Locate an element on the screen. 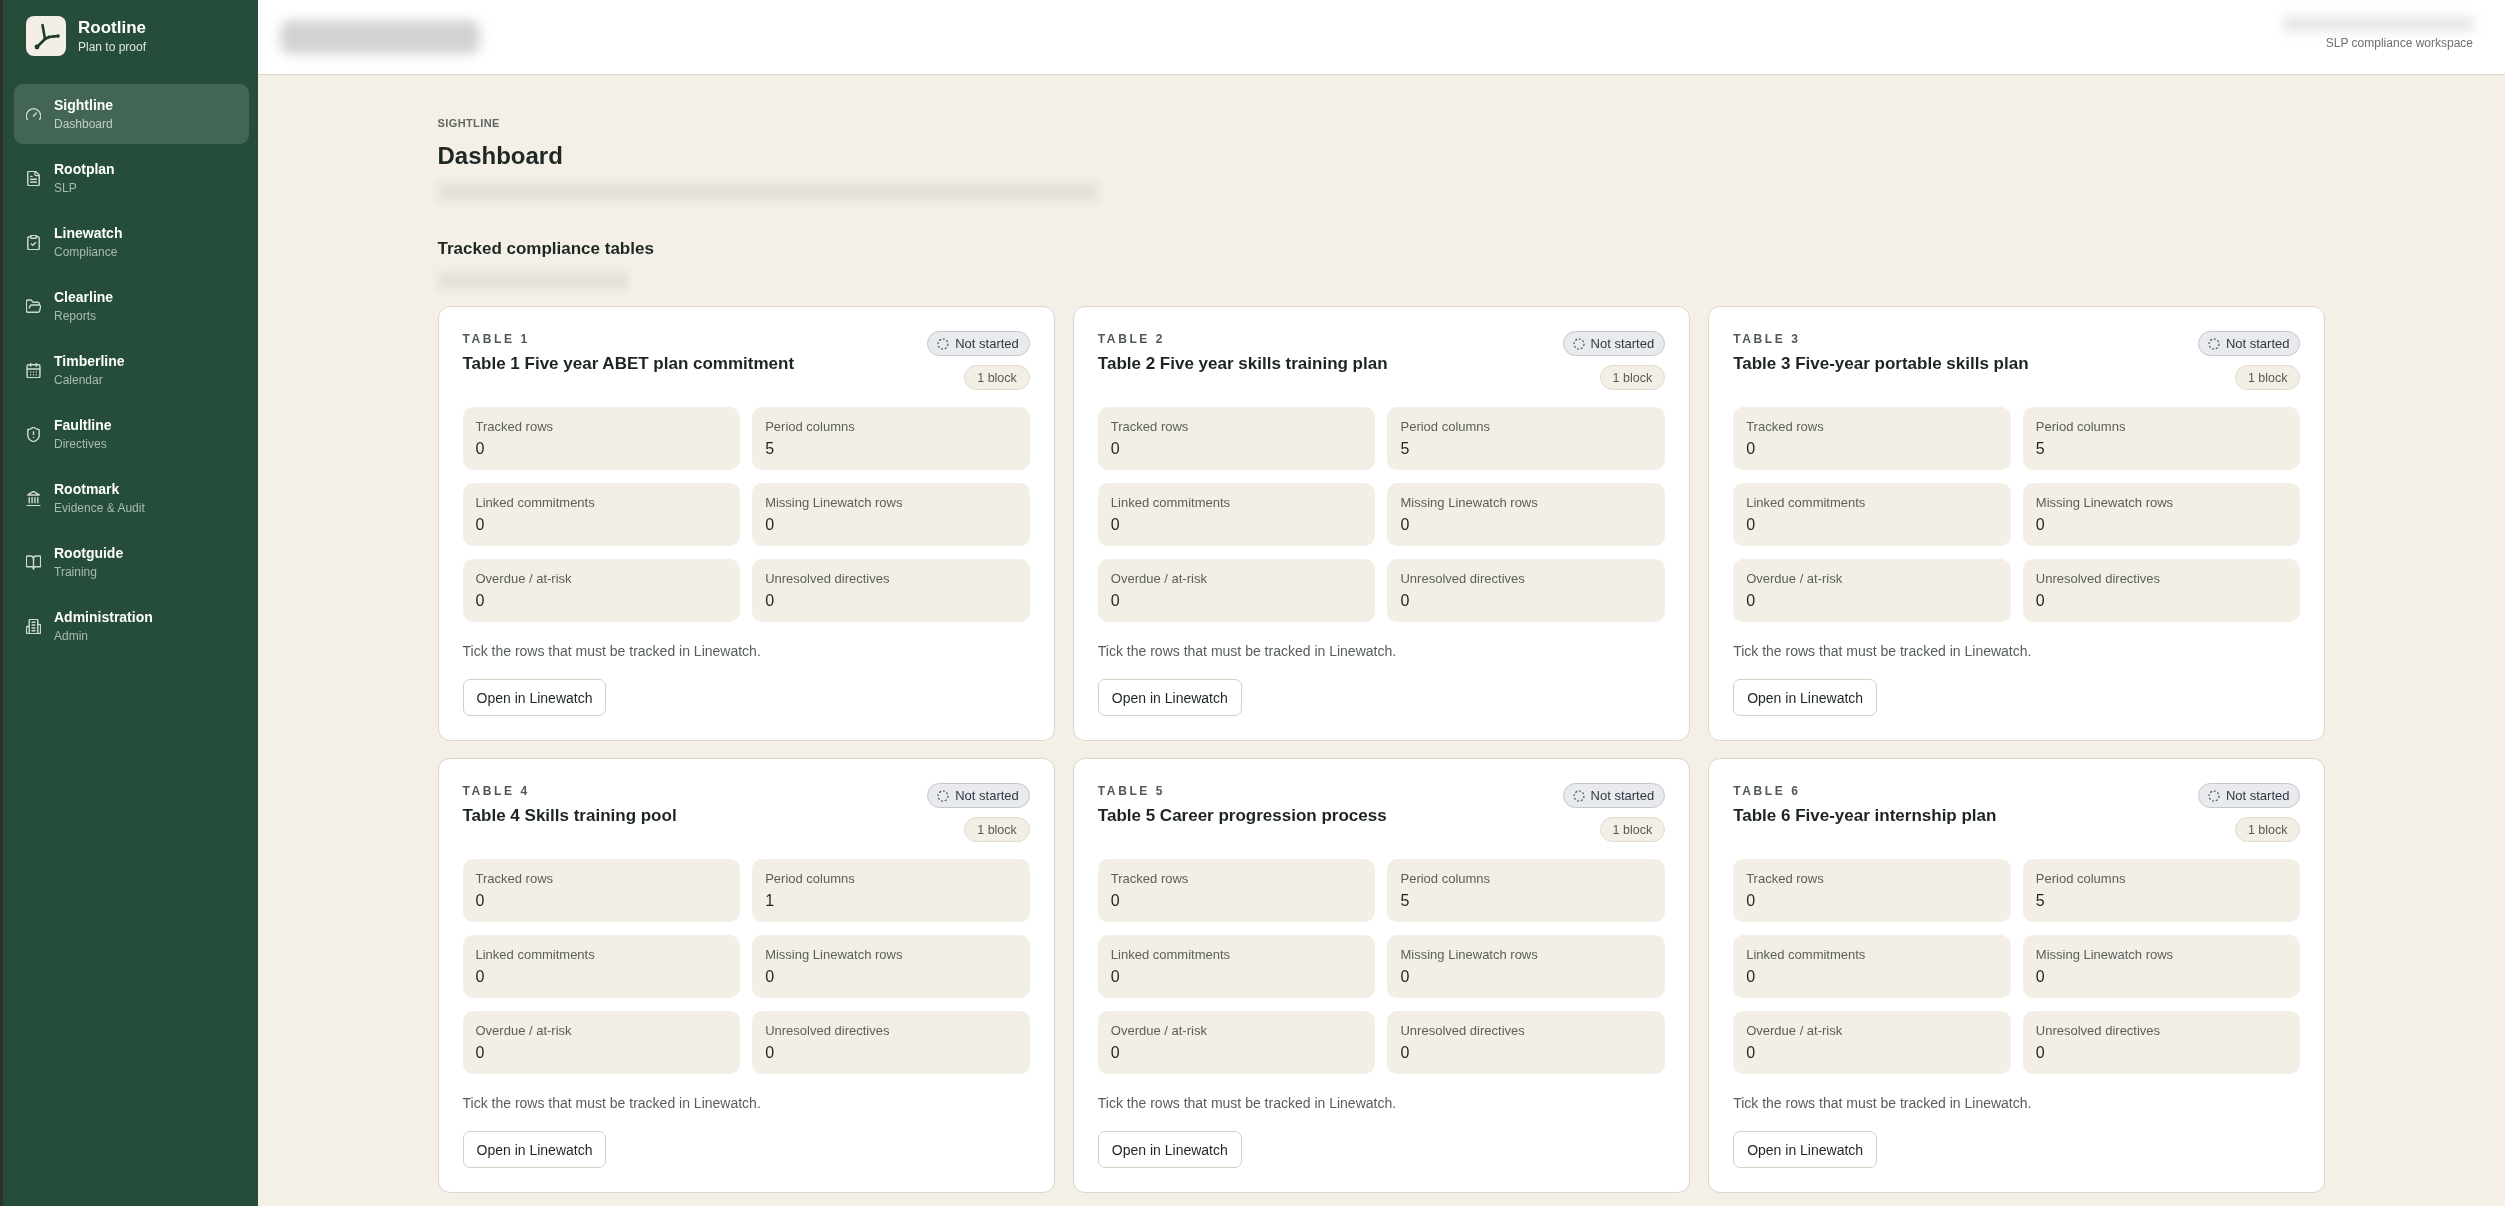 Image resolution: width=2505 pixels, height=1206 pixels. folder-icon is located at coordinates (33, 306).